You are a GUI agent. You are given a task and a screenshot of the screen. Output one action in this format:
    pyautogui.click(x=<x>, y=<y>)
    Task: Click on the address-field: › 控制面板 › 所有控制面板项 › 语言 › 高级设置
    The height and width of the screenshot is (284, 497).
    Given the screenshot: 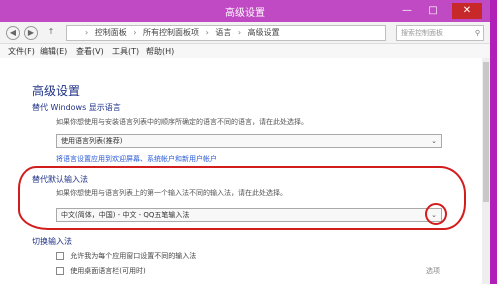 What is the action you would take?
    pyautogui.click(x=226, y=33)
    